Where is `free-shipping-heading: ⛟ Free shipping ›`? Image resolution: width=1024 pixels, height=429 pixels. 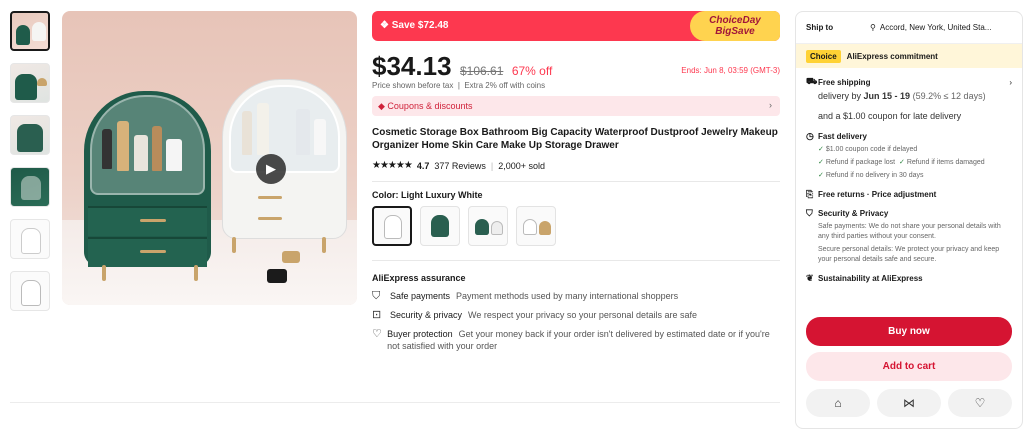 free-shipping-heading: ⛟ Free shipping › is located at coordinates (909, 82).